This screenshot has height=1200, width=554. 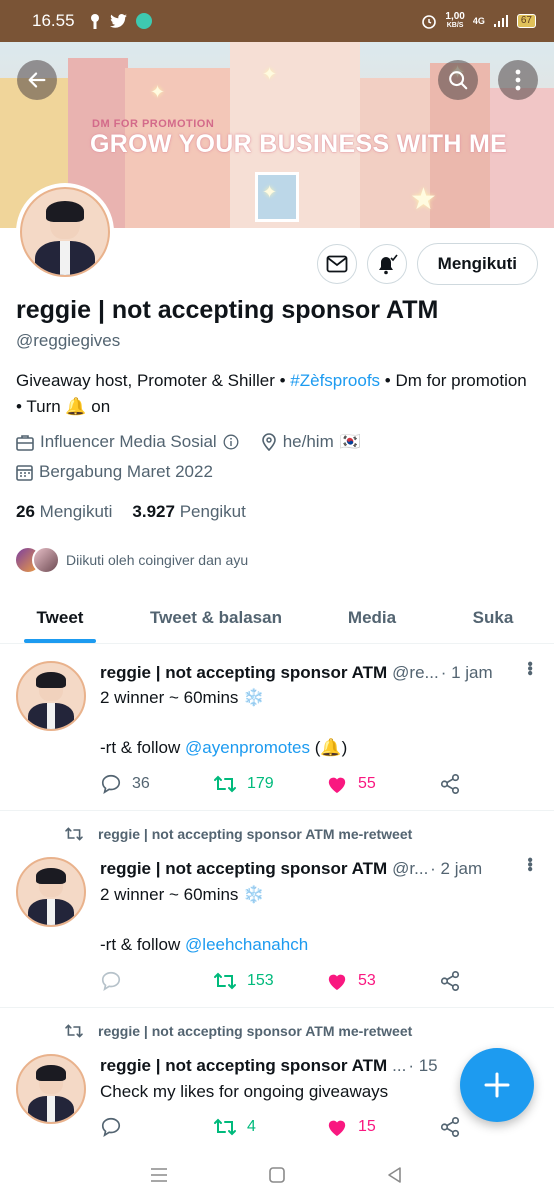 I want to click on net-speed-unit: KB/S, so click(x=455, y=25).